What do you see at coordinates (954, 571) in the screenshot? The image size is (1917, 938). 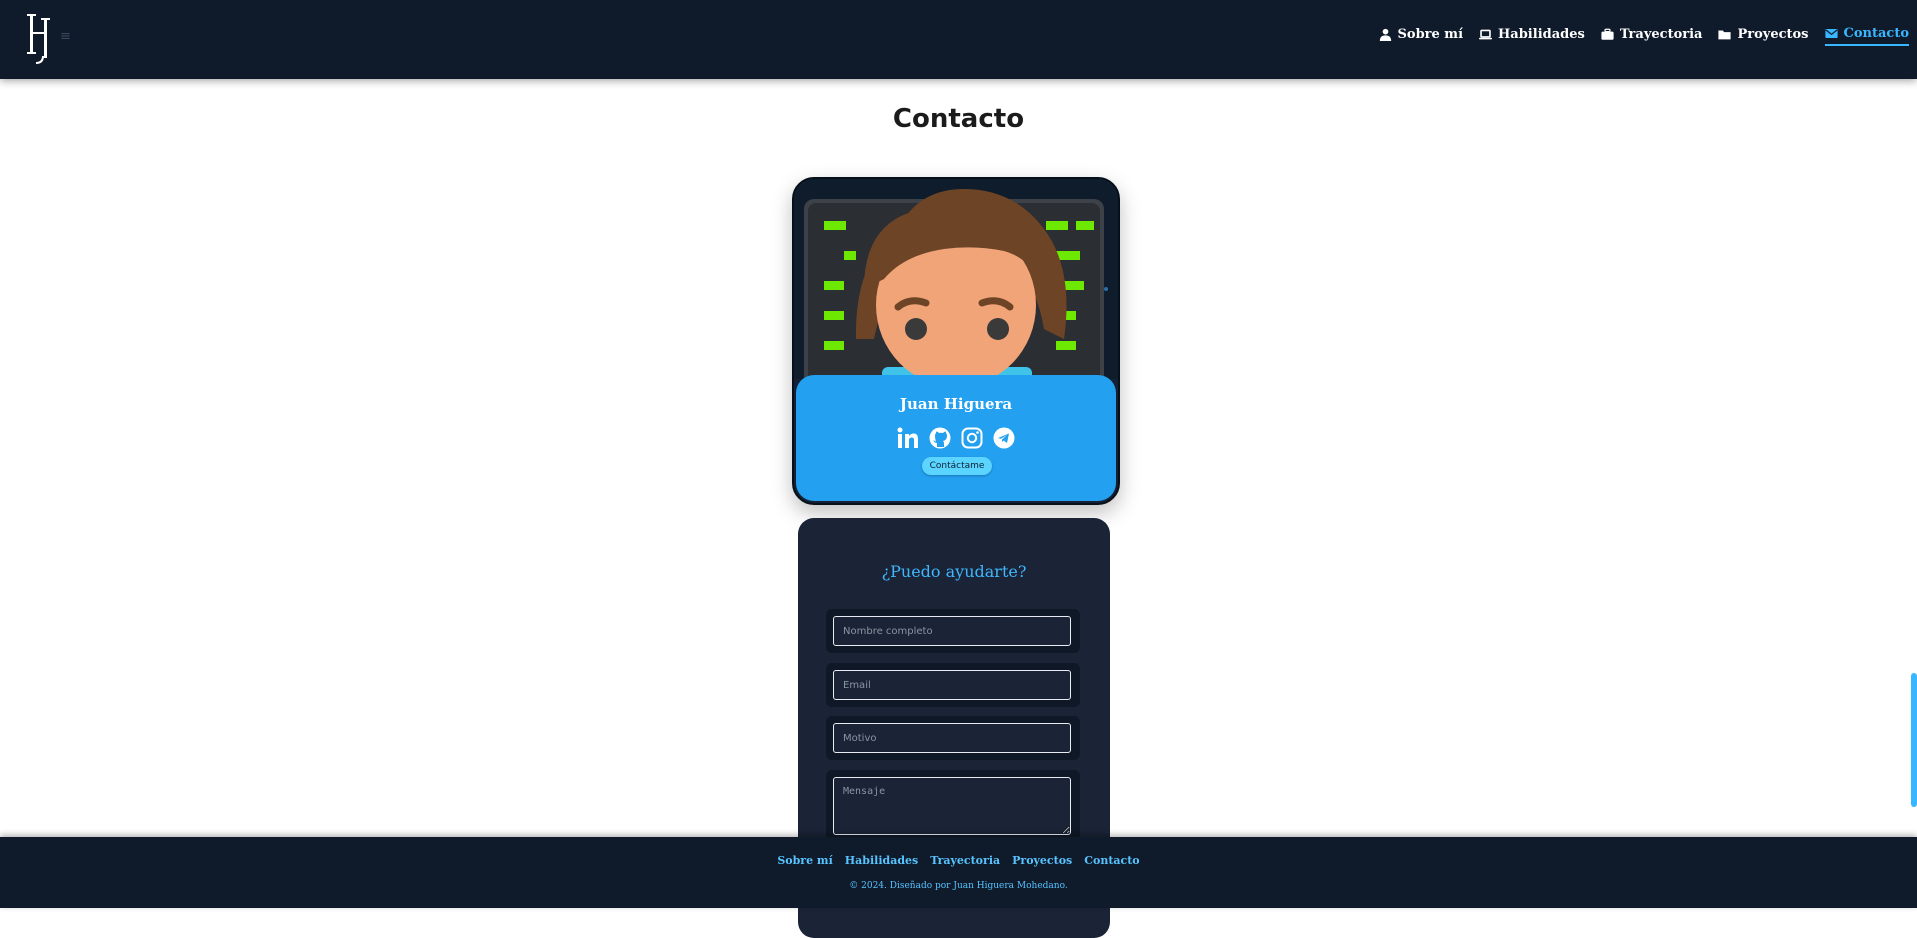 I see `form-title: ¿Puedo ayudarte?` at bounding box center [954, 571].